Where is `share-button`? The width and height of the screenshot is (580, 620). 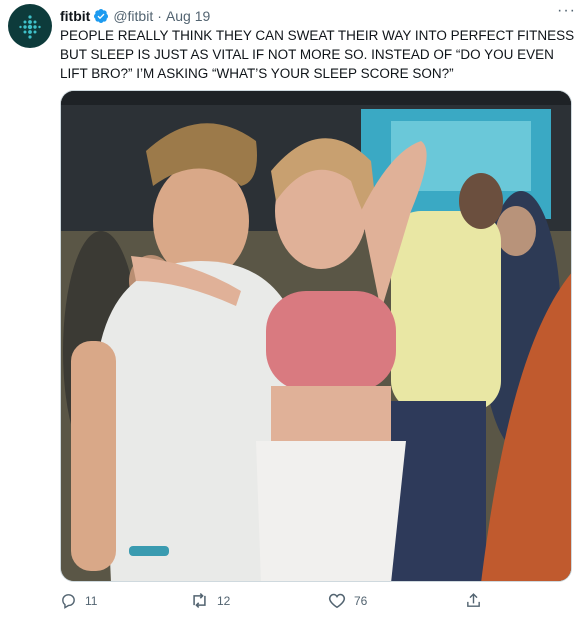 share-button is located at coordinates (477, 600).